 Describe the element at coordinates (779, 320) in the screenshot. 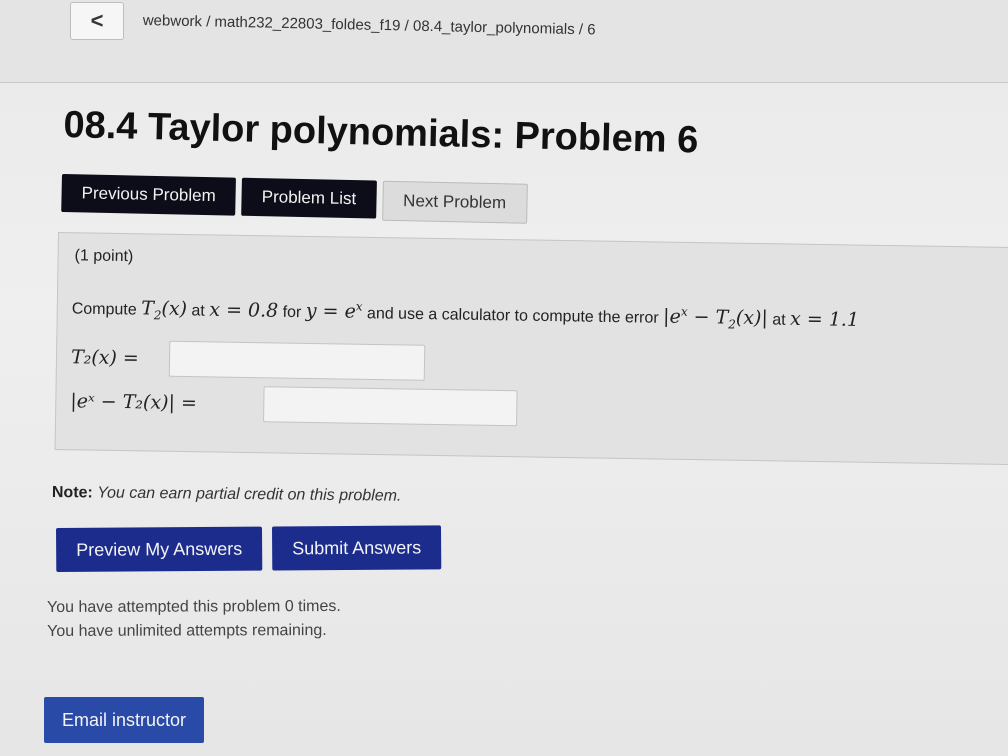

I see `statement-at2: at` at that location.